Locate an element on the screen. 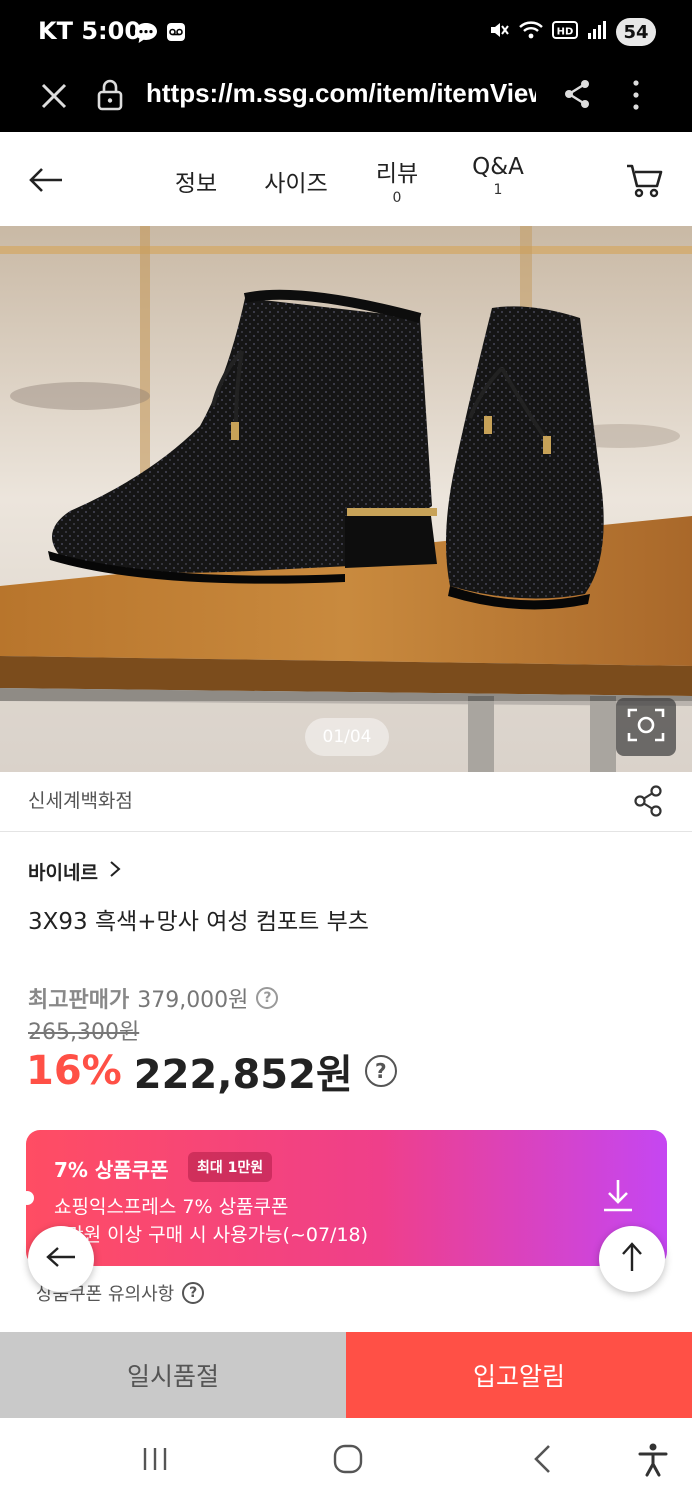 The image size is (692, 1500). image-pager: 01/04 is located at coordinates (347, 737).